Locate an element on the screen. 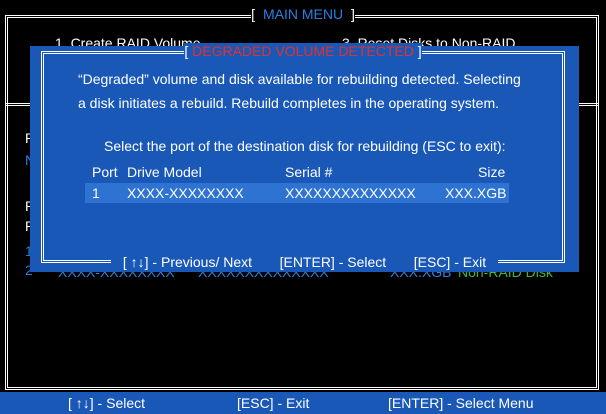 This screenshot has width=606, height=414. col-header-port: Port is located at coordinates (105, 172).